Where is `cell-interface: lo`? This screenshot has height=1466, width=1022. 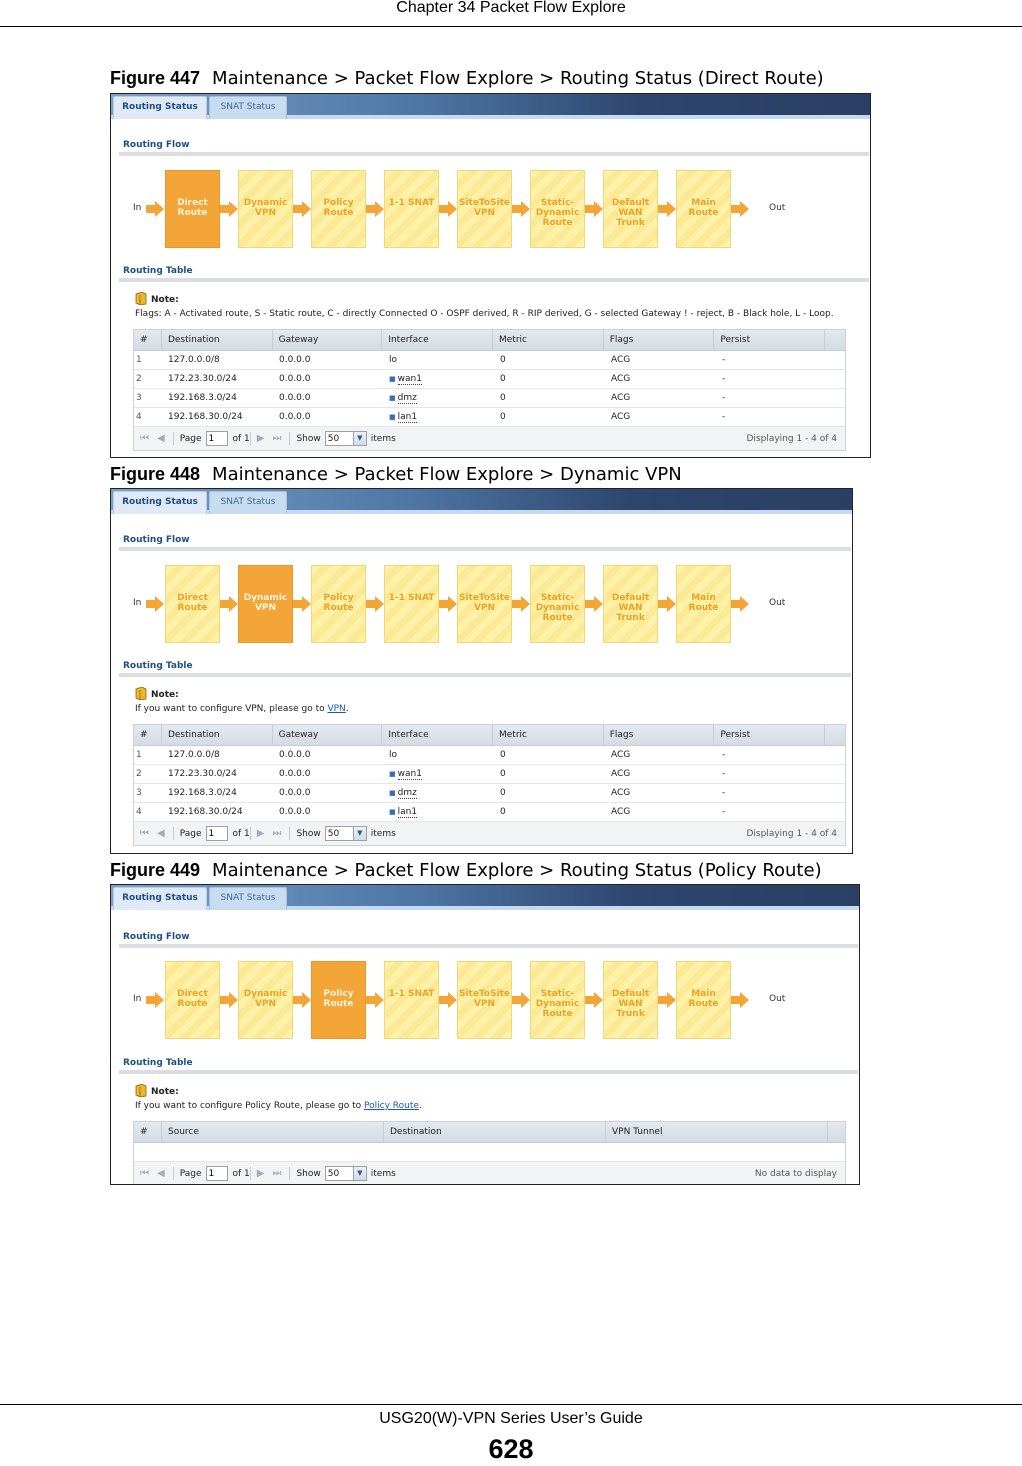 cell-interface: lo is located at coordinates (393, 360).